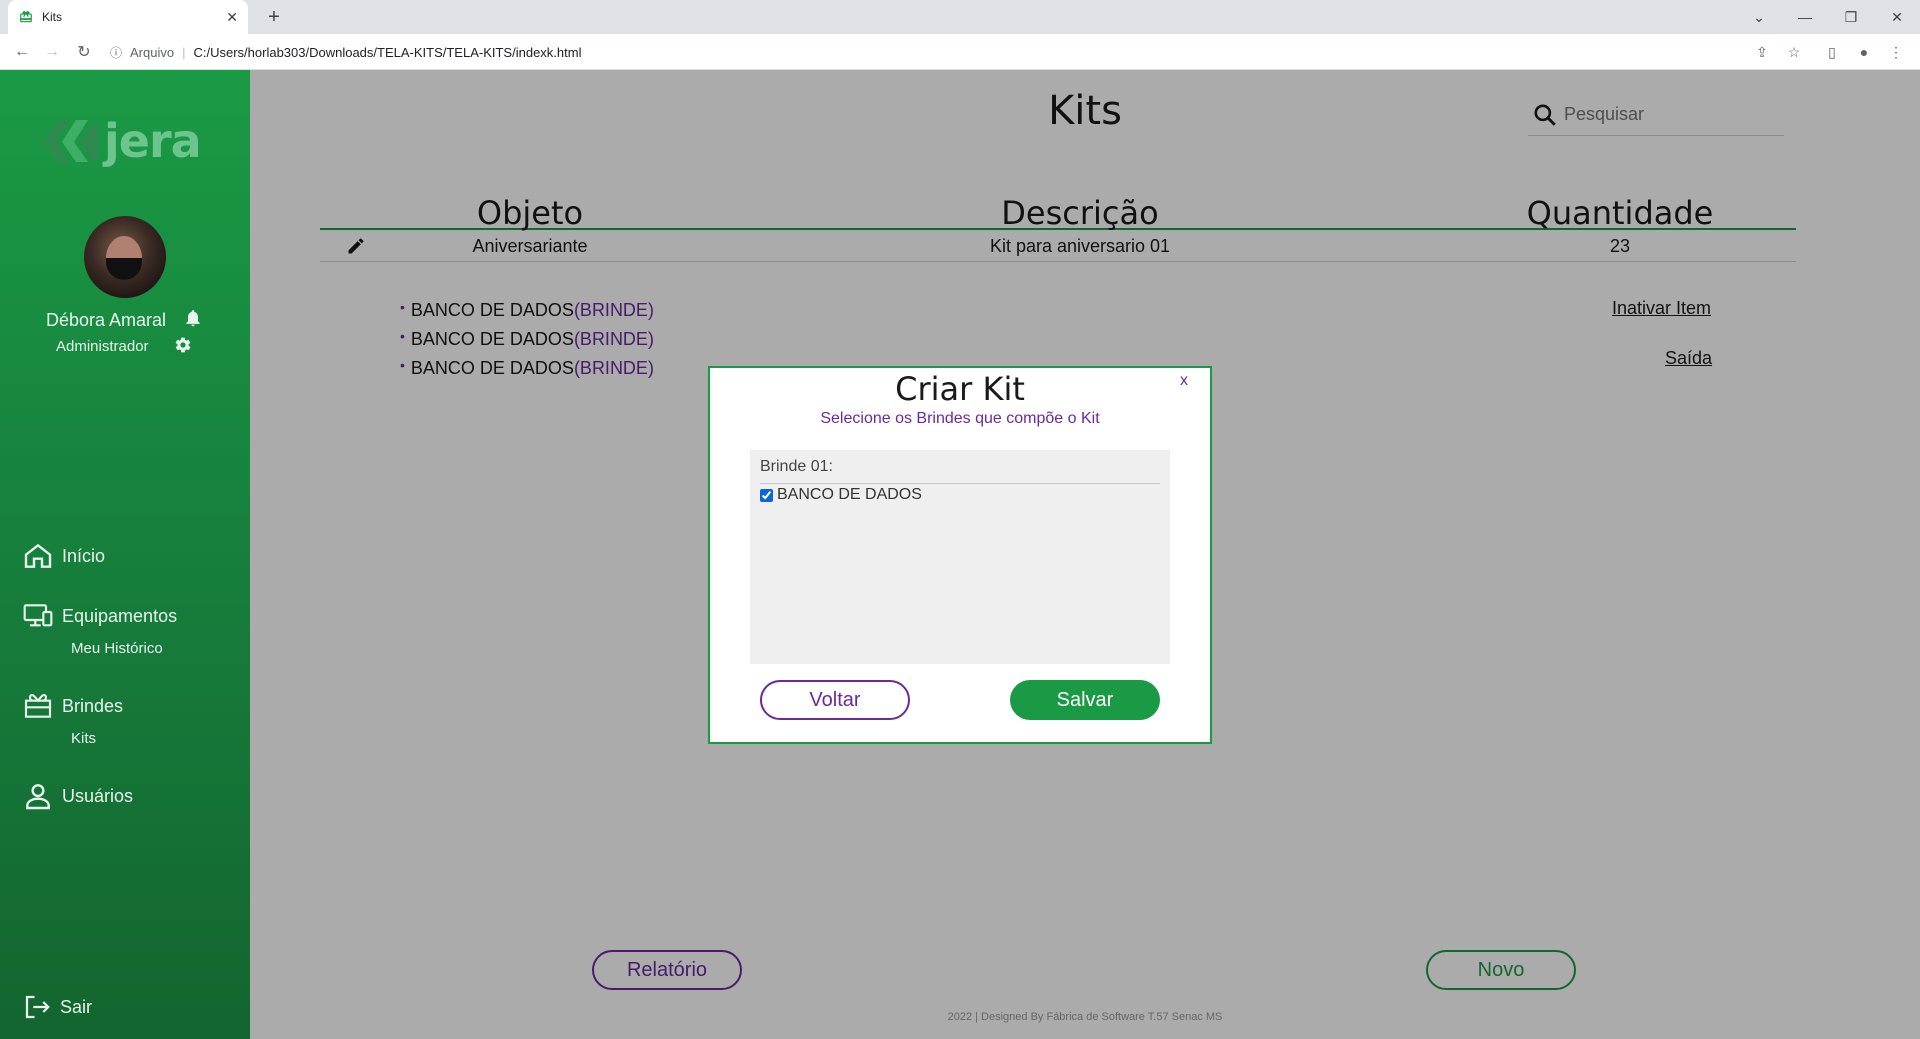 The width and height of the screenshot is (1920, 1039). What do you see at coordinates (128, 17) in the screenshot?
I see `browser-tab: Kits ✕` at bounding box center [128, 17].